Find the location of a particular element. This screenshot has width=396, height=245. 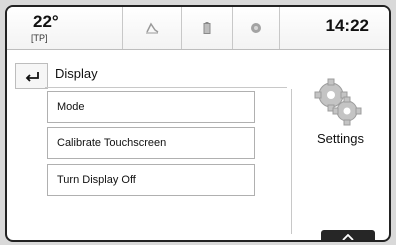

clock: 14:22 is located at coordinates (347, 25).